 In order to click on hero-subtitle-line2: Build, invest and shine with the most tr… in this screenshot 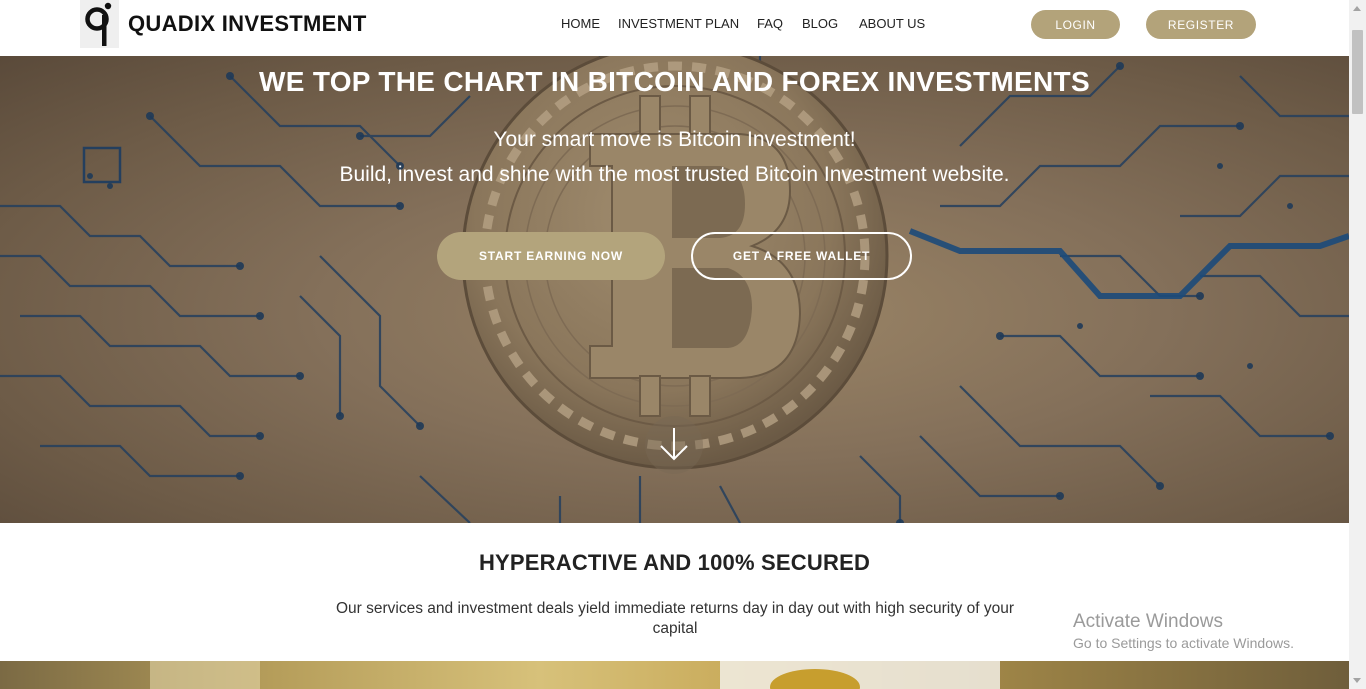, I will do `click(674, 174)`.